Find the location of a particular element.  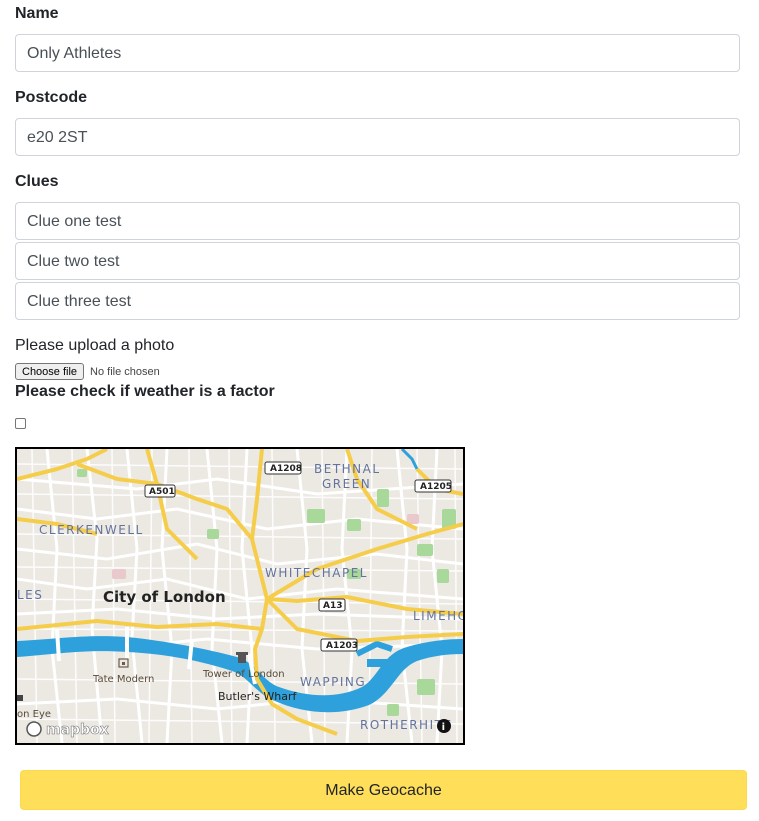

road-shield-a1205: A1205 is located at coordinates (433, 486).